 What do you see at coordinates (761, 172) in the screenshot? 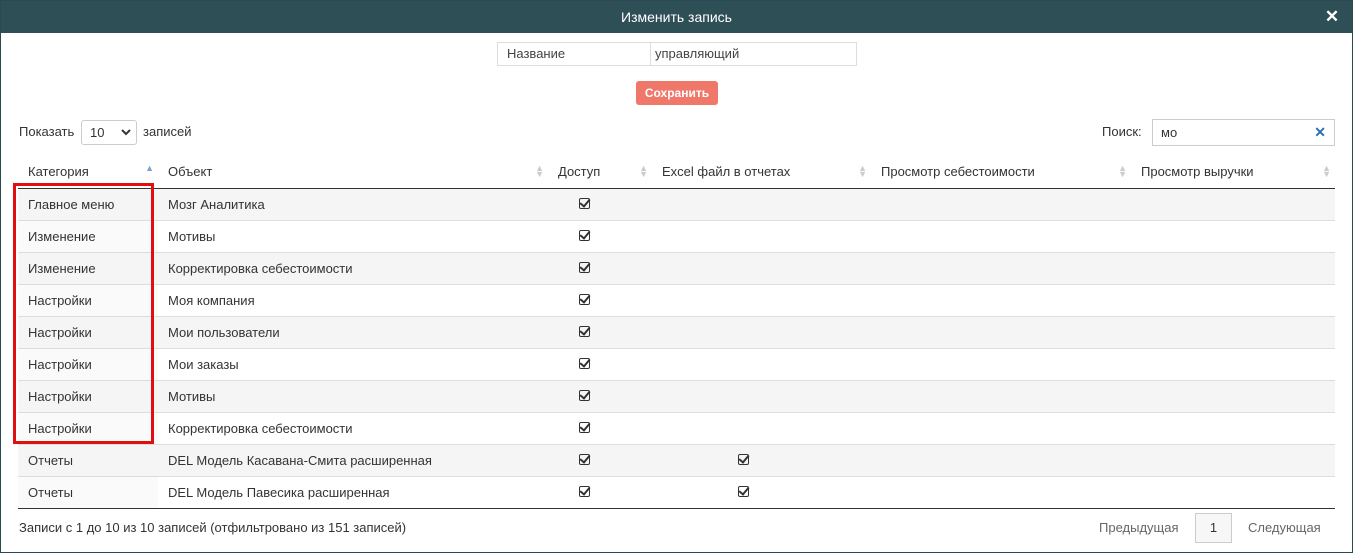
I see `column-excel: Excel файл в отчетах ▲ ▼` at bounding box center [761, 172].